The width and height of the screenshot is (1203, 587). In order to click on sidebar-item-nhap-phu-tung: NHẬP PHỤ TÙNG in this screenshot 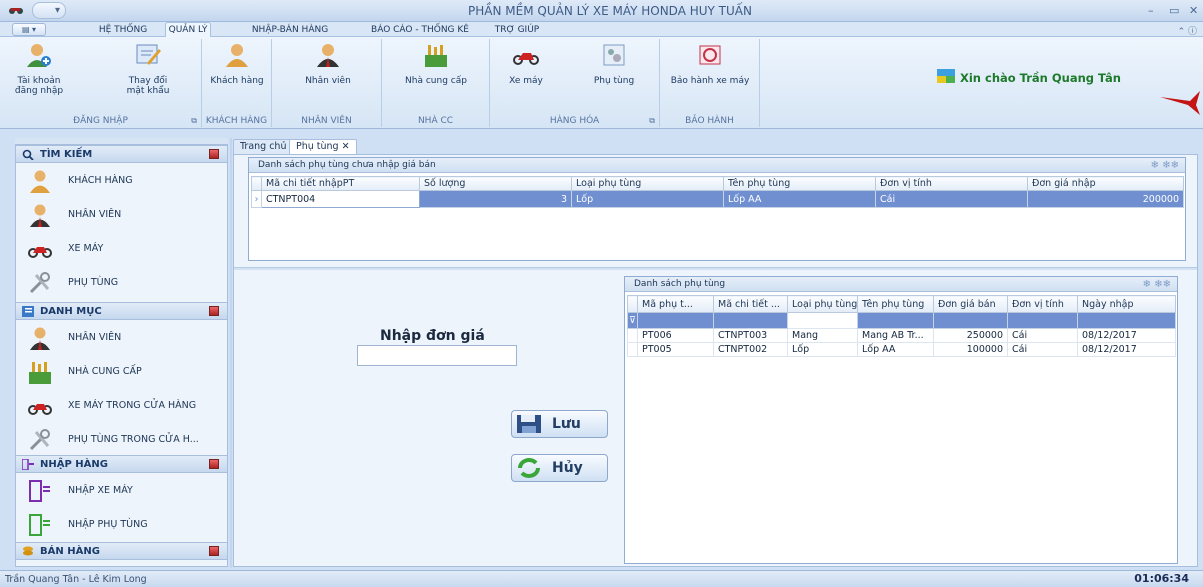, I will do `click(121, 525)`.